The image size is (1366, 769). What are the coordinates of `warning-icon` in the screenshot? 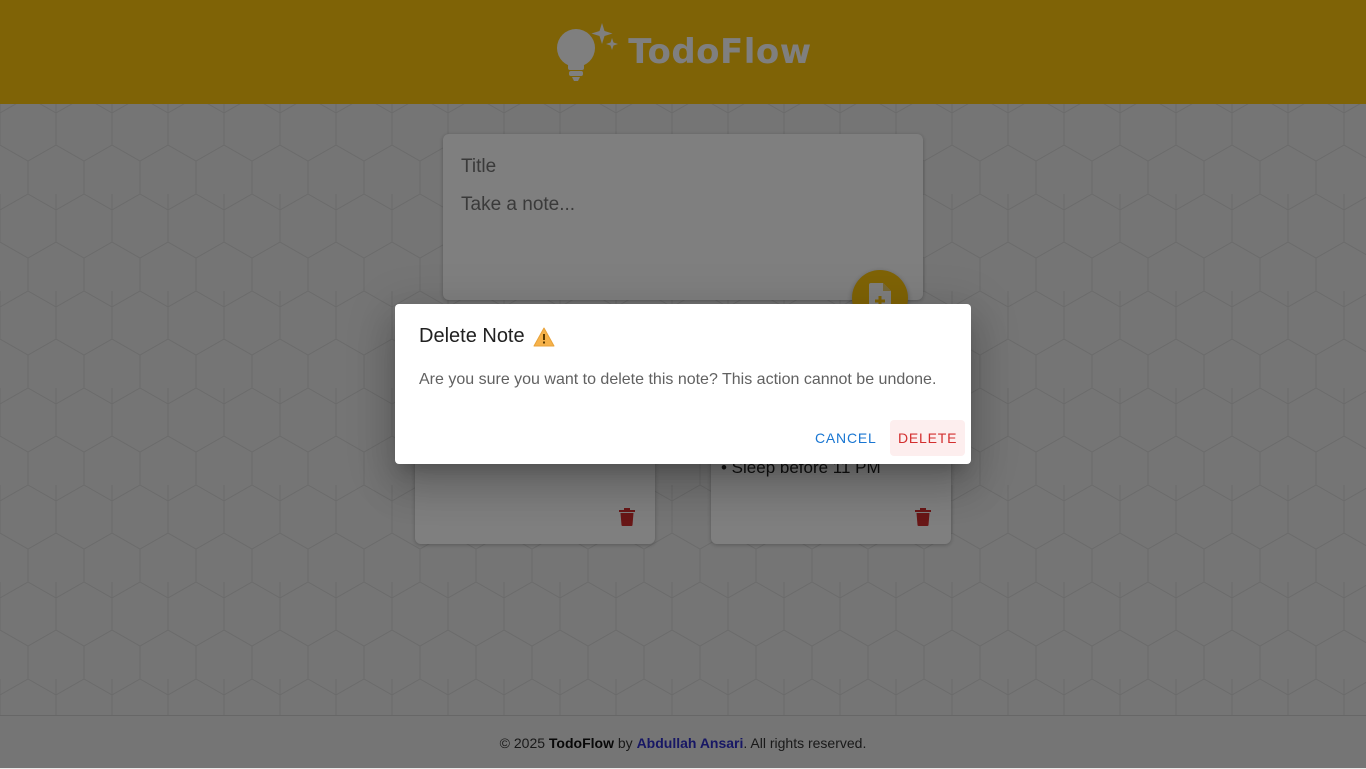 It's located at (544, 336).